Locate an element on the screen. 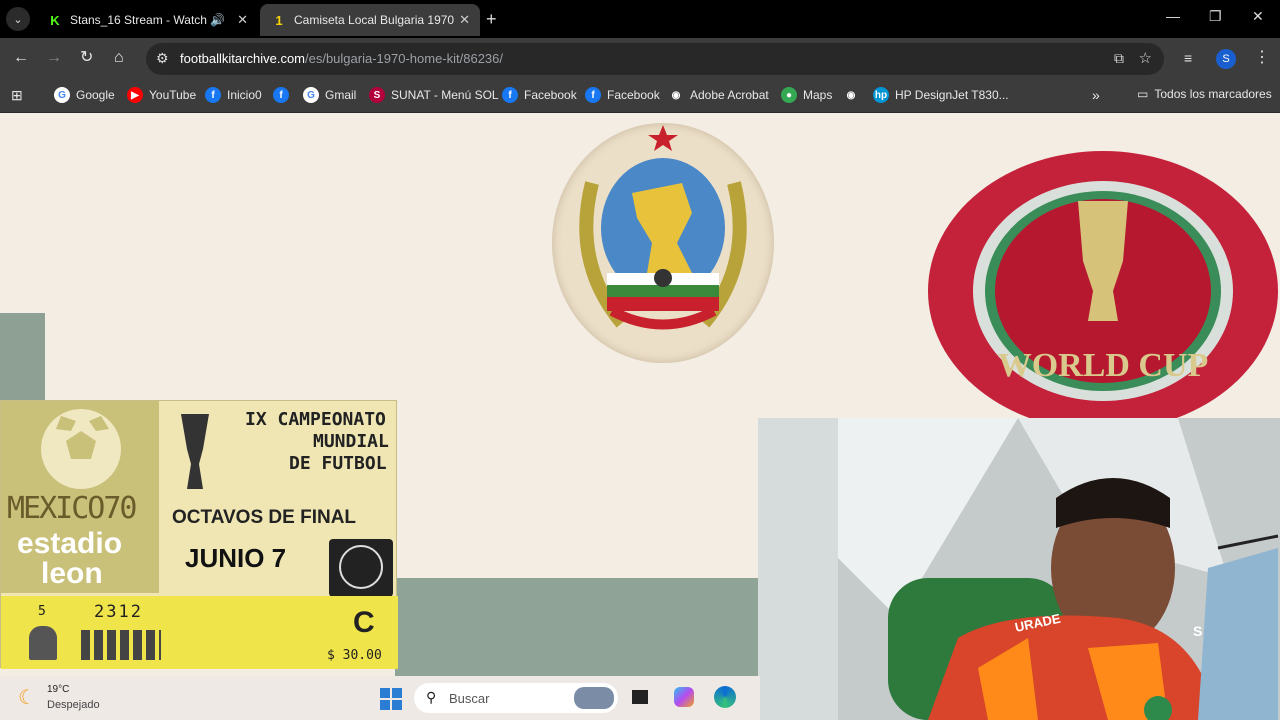 The width and height of the screenshot is (1280, 720). clock-icon is located at coordinates (361, 568).